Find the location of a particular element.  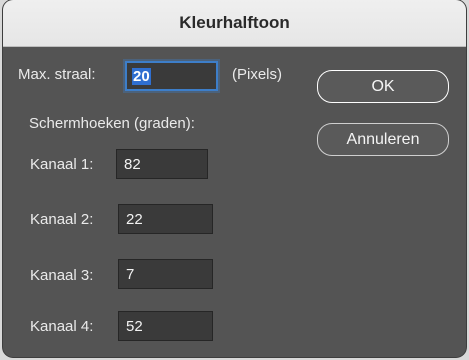

channel-4-input: 52 is located at coordinates (165, 326).